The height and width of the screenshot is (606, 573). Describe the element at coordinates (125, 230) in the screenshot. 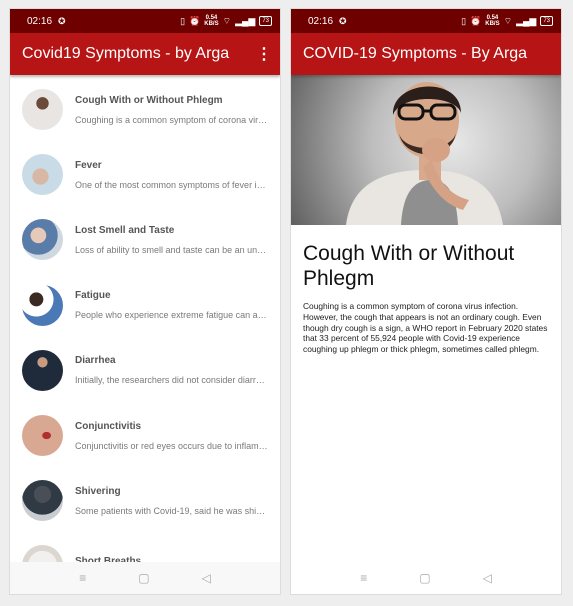

I see `list-item-title: Lost Smell and Taste` at that location.